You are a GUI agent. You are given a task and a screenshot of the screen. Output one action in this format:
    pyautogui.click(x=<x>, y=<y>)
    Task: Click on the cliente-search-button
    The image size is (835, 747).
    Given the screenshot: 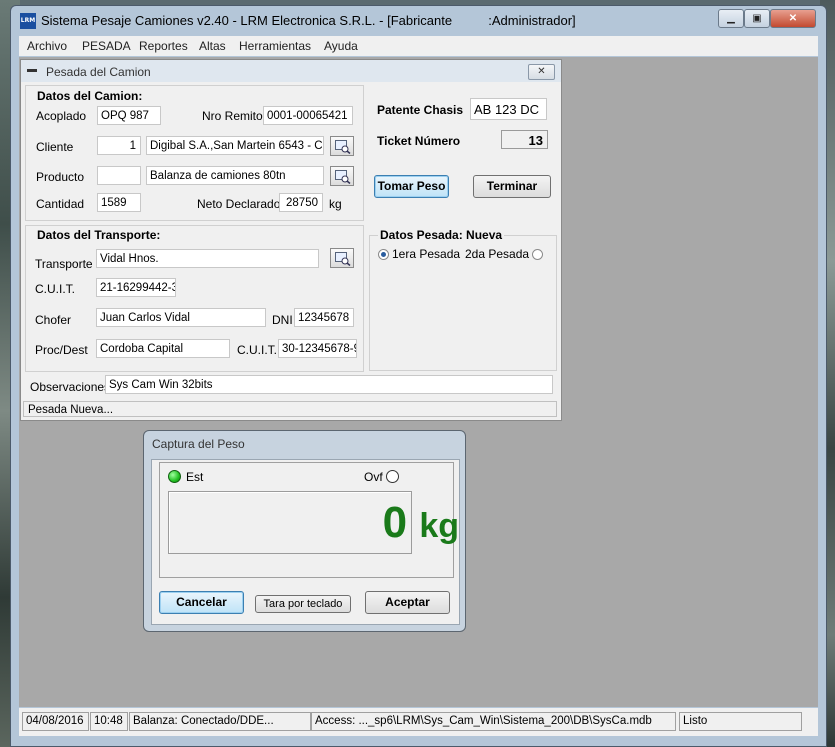 What is the action you would take?
    pyautogui.click(x=342, y=146)
    